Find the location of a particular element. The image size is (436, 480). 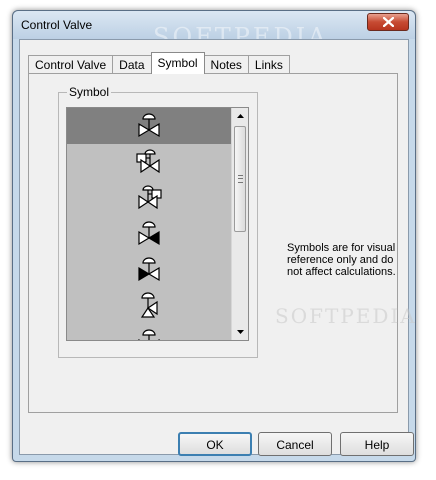

valve-positioner-icon is located at coordinates (148, 161).